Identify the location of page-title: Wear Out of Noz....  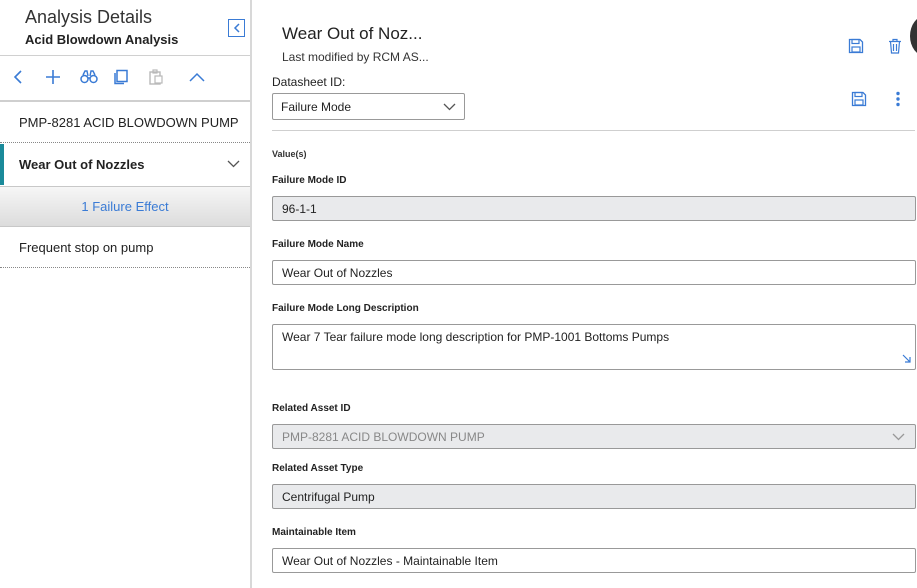
(352, 33).